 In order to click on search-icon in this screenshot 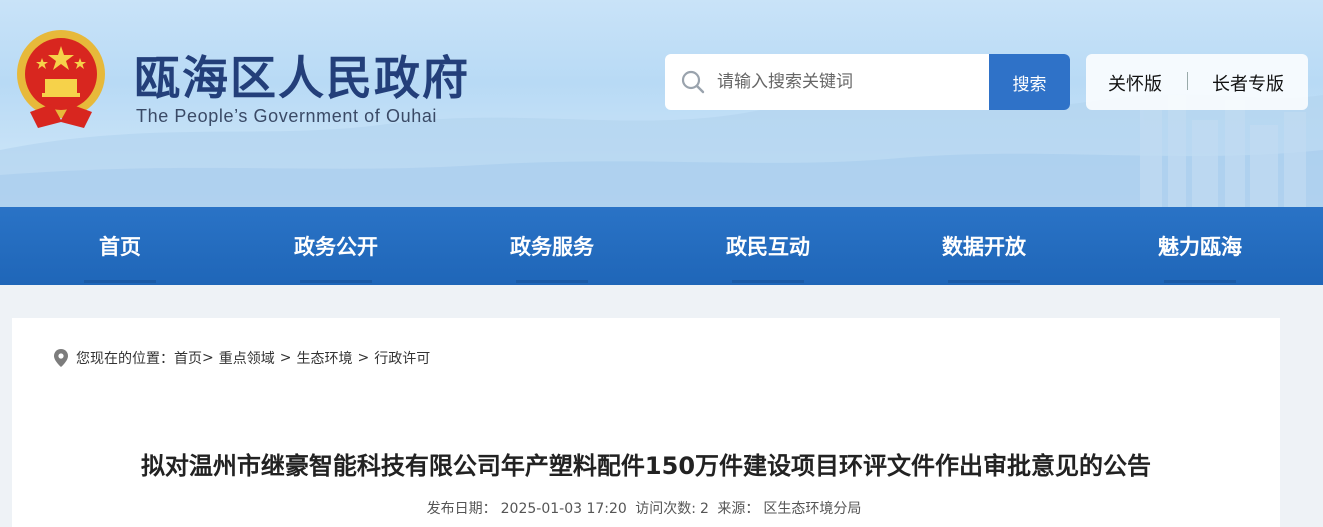, I will do `click(693, 82)`.